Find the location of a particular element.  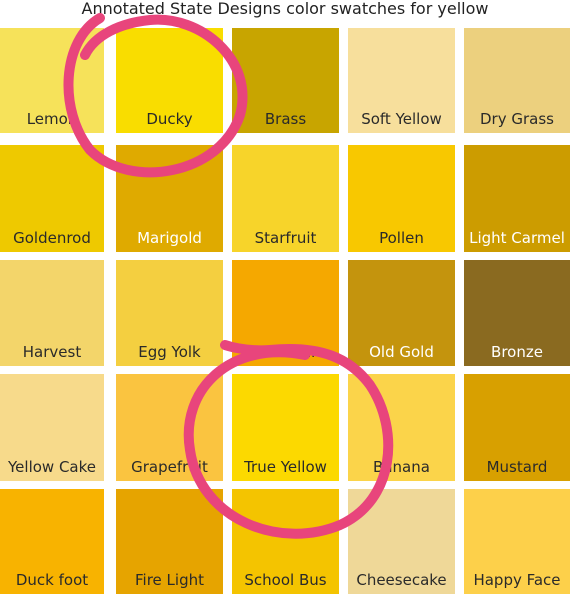

swatch-label: Happy Face is located at coordinates (517, 580).